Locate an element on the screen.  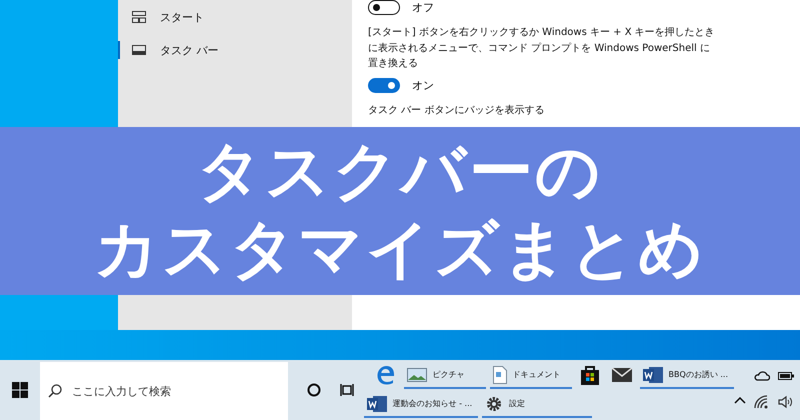
cloud-icon is located at coordinates (762, 376).